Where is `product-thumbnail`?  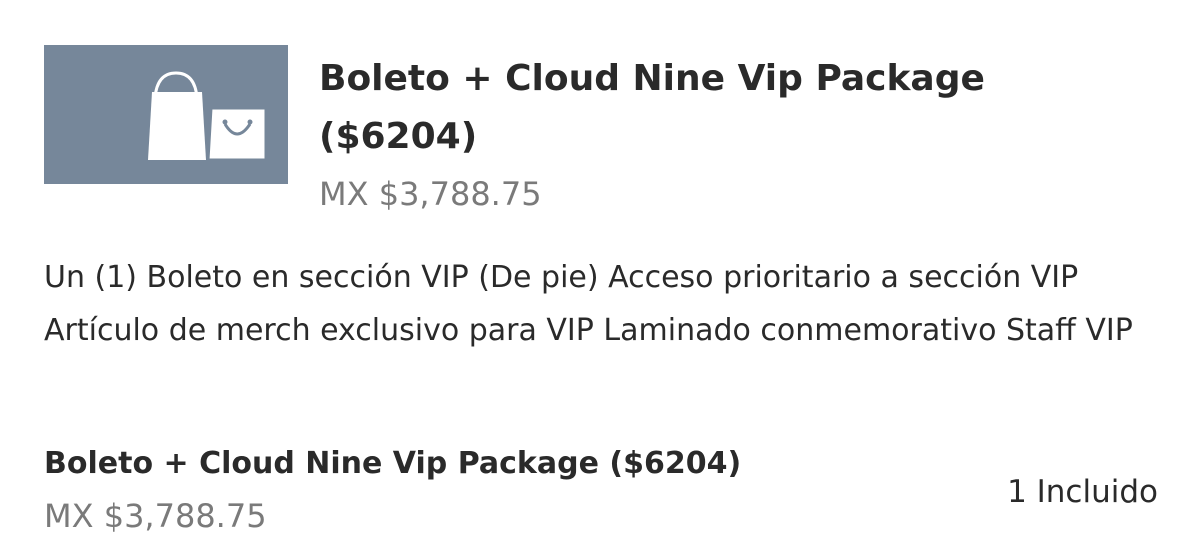 product-thumbnail is located at coordinates (166, 114).